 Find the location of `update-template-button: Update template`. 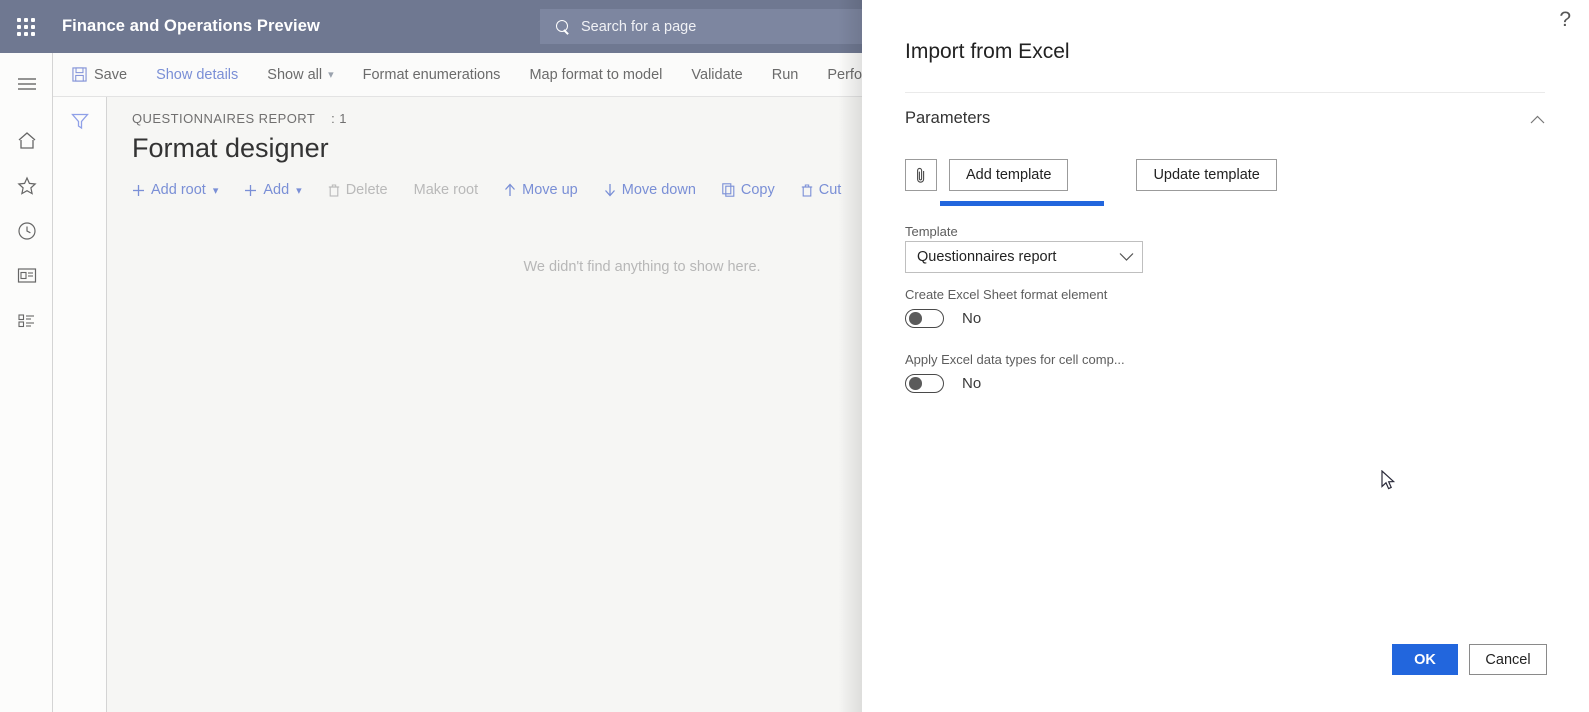

update-template-button: Update template is located at coordinates (1206, 175).